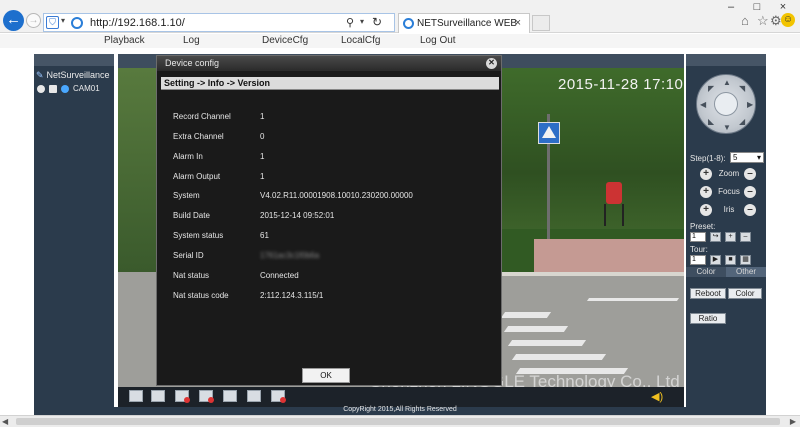 The height and width of the screenshot is (427, 800). Describe the element at coordinates (711, 88) in the screenshot. I see `arrow-up-left-icon: ◤` at that location.